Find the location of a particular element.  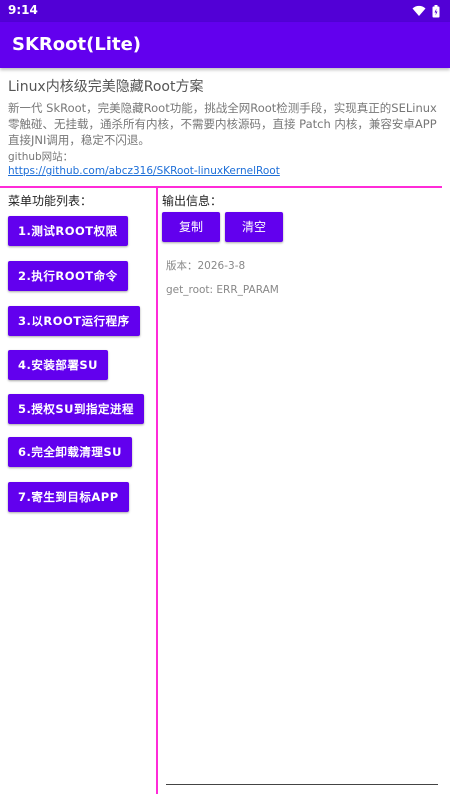

clear-button: 清空 is located at coordinates (254, 227).